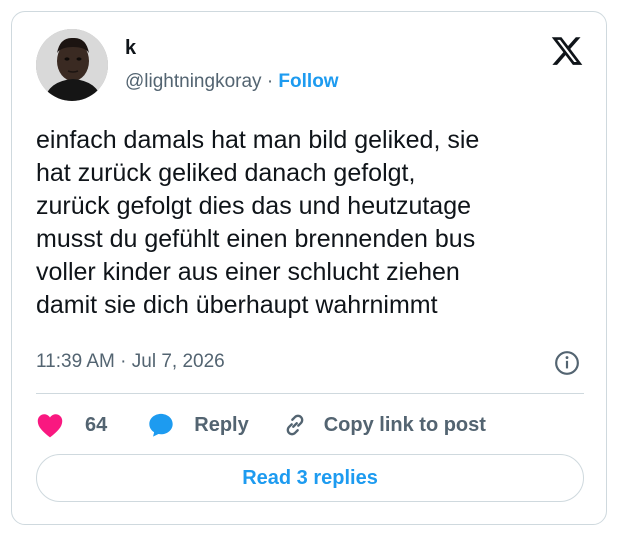 The image size is (620, 538). What do you see at coordinates (567, 51) in the screenshot?
I see `x-logo-icon` at bounding box center [567, 51].